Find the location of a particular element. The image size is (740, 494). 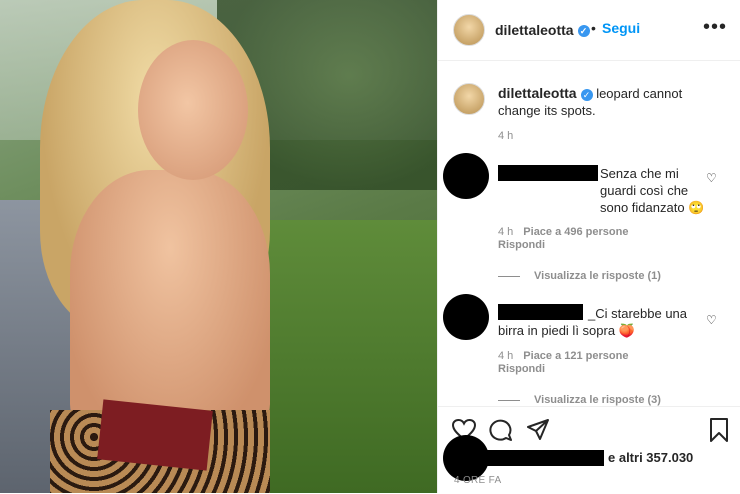

header-username: dilettaleotta ✓ is located at coordinates (542, 30).